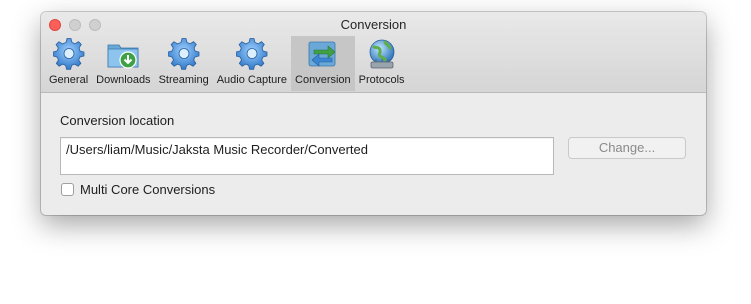 The image size is (751, 304). What do you see at coordinates (183, 80) in the screenshot?
I see `tab-label: Streaming` at bounding box center [183, 80].